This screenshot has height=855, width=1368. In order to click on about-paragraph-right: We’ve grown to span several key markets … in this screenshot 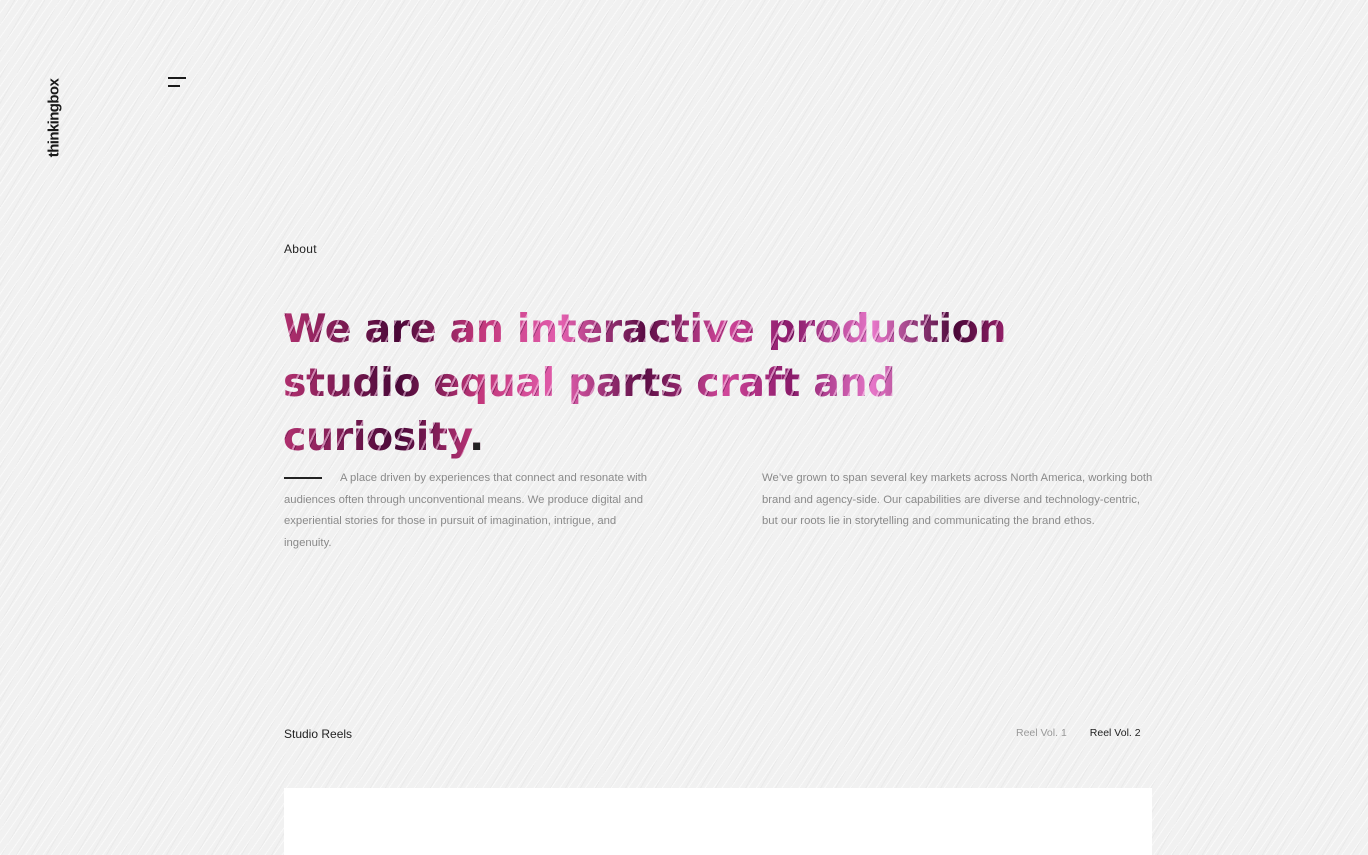, I will do `click(957, 500)`.